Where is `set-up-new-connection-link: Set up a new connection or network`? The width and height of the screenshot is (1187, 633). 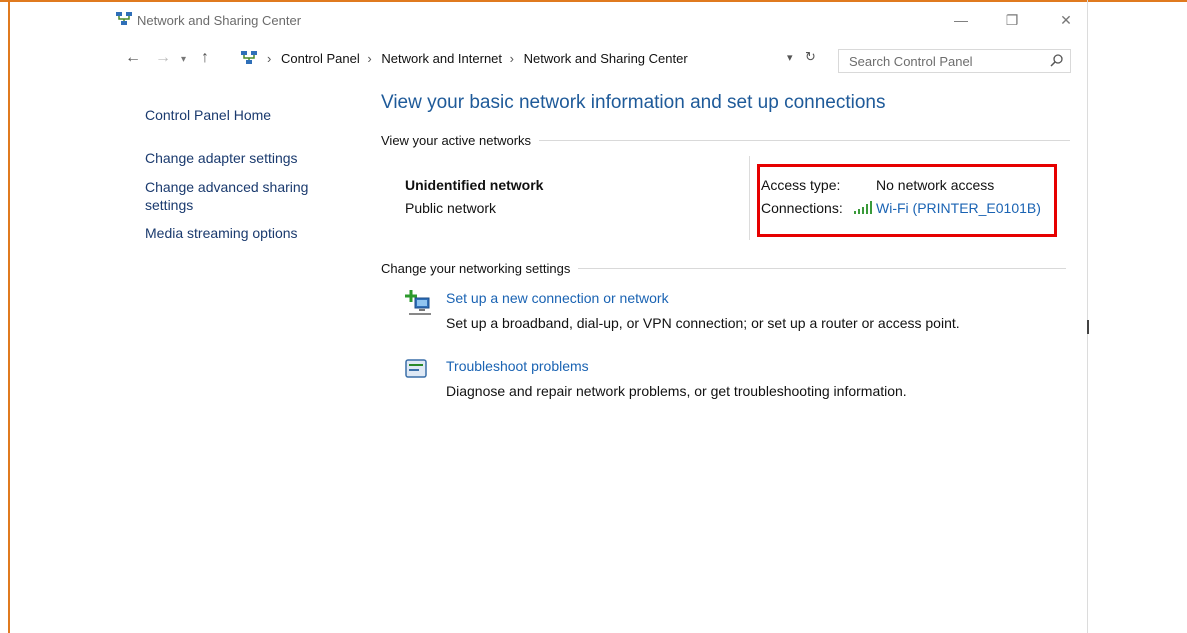
set-up-new-connection-link: Set up a new connection or network is located at coordinates (557, 298).